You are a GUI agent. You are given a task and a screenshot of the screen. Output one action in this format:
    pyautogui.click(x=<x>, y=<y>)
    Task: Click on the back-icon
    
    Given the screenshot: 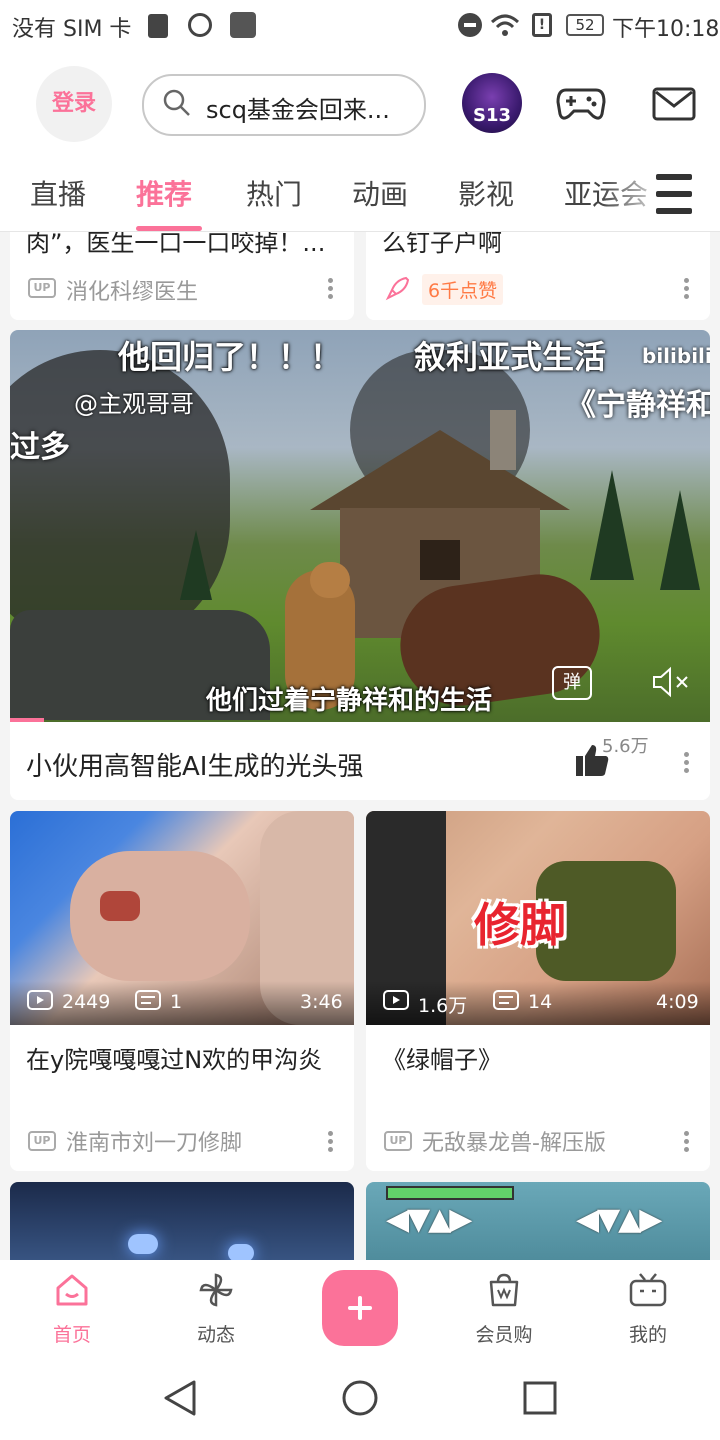 What is the action you would take?
    pyautogui.click(x=180, y=1398)
    